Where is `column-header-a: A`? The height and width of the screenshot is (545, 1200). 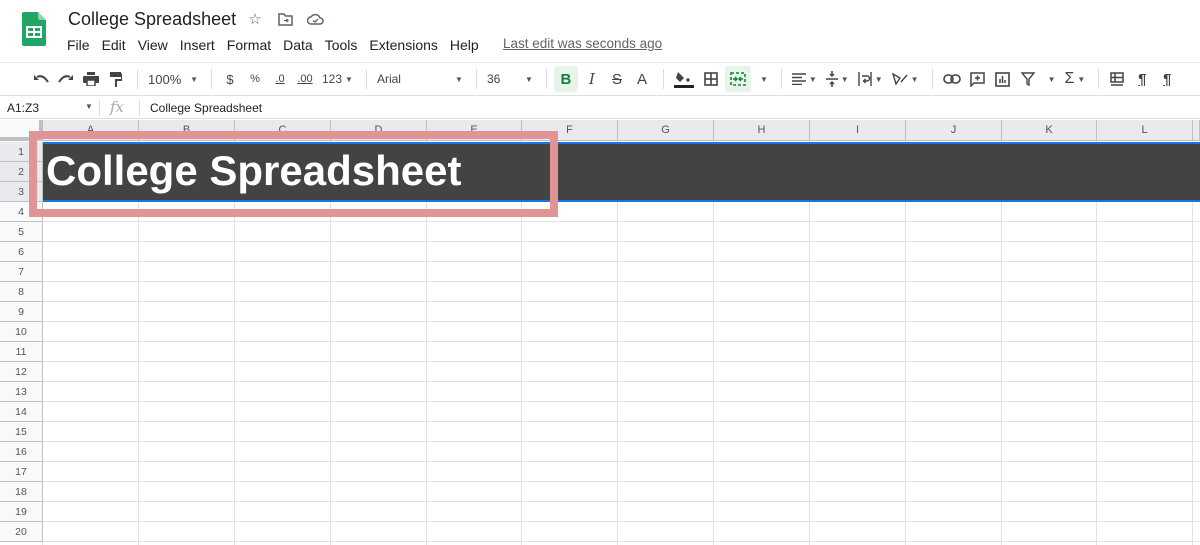 column-header-a: A is located at coordinates (91, 130).